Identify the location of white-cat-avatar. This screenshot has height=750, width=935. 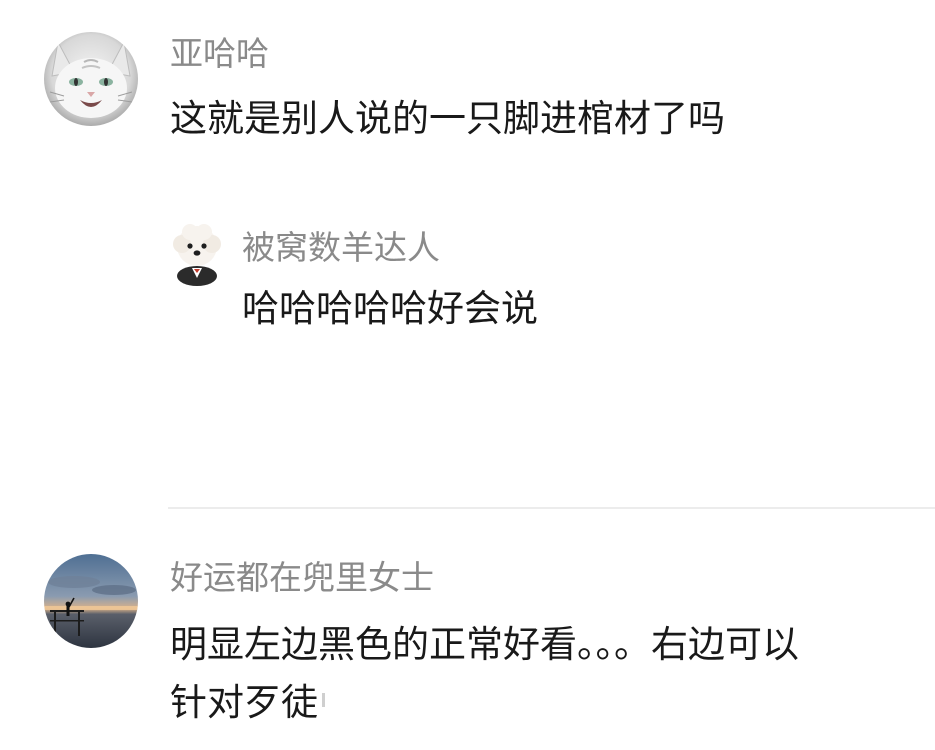
(91, 79).